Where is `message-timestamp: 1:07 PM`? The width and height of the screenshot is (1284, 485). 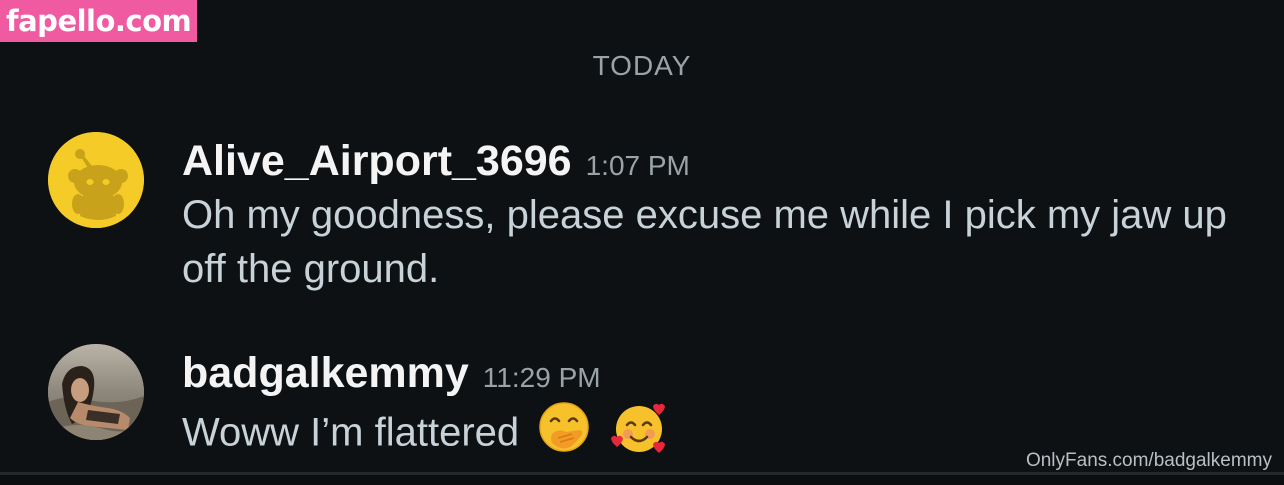 message-timestamp: 1:07 PM is located at coordinates (637, 165).